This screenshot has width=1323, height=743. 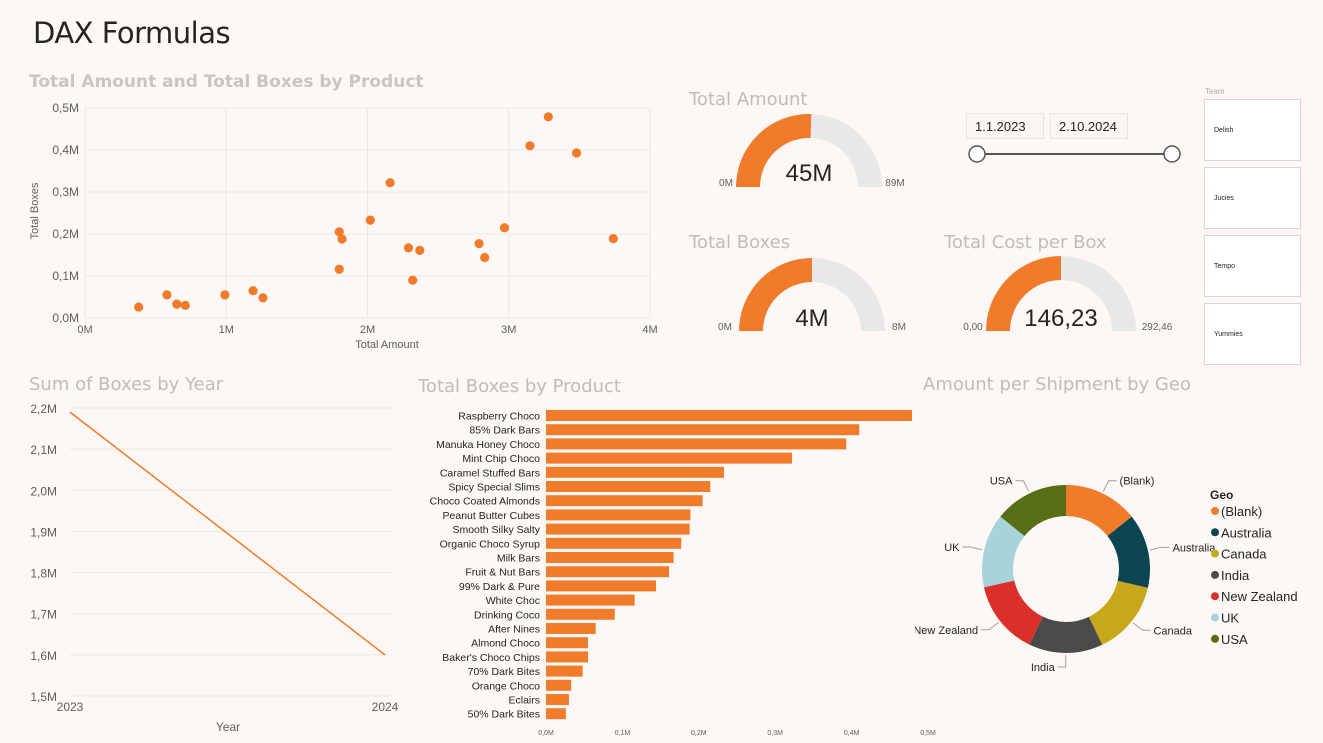 What do you see at coordinates (1252, 198) in the screenshot?
I see `team-tile-jucies: Jucies` at bounding box center [1252, 198].